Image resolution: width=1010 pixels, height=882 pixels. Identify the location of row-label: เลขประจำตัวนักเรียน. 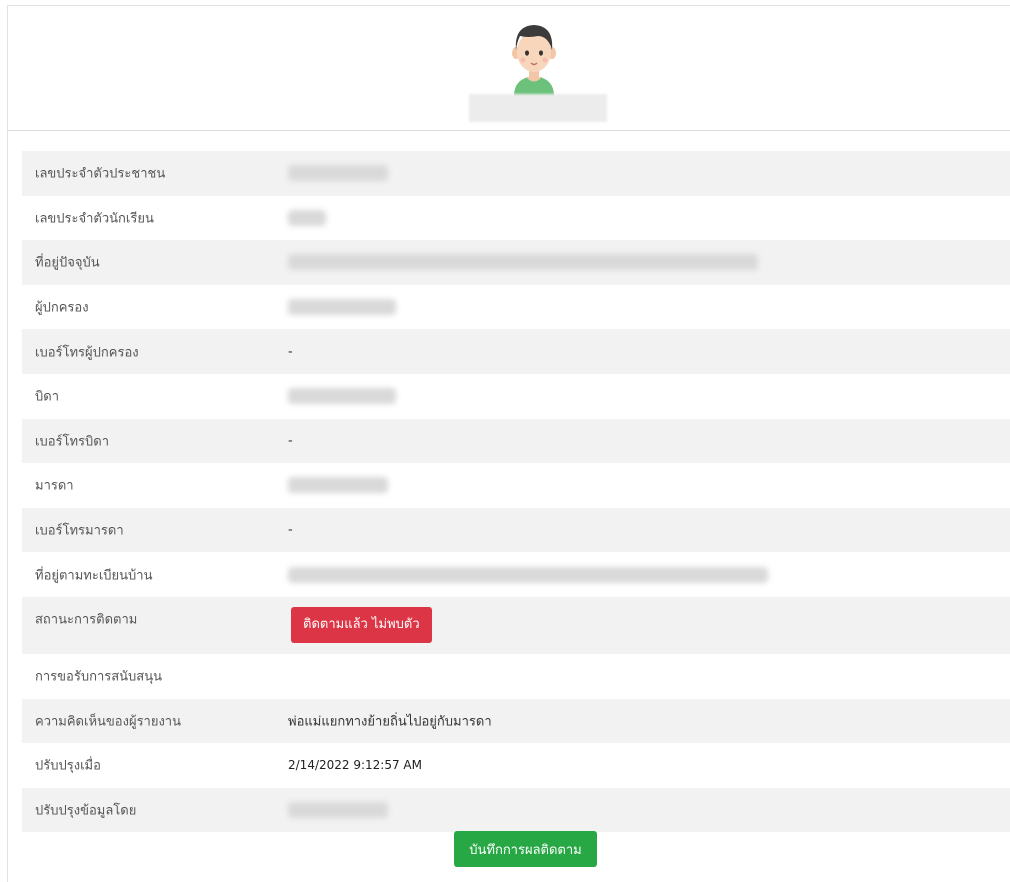
(94, 219).